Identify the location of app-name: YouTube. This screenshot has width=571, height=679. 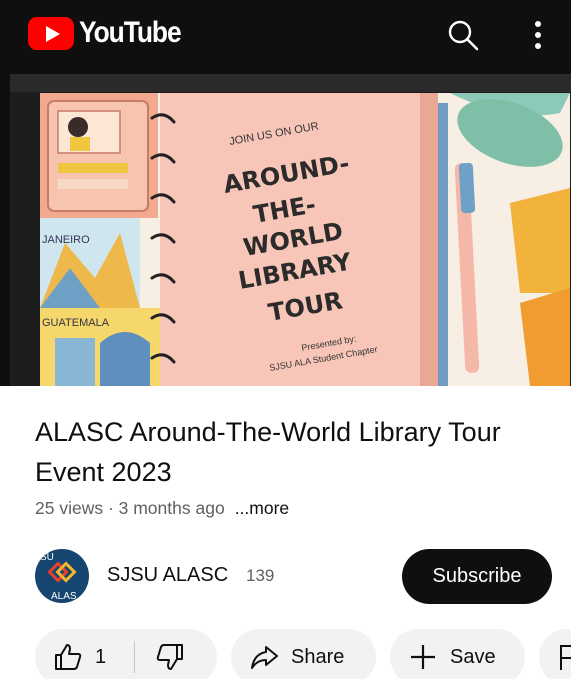
(130, 32).